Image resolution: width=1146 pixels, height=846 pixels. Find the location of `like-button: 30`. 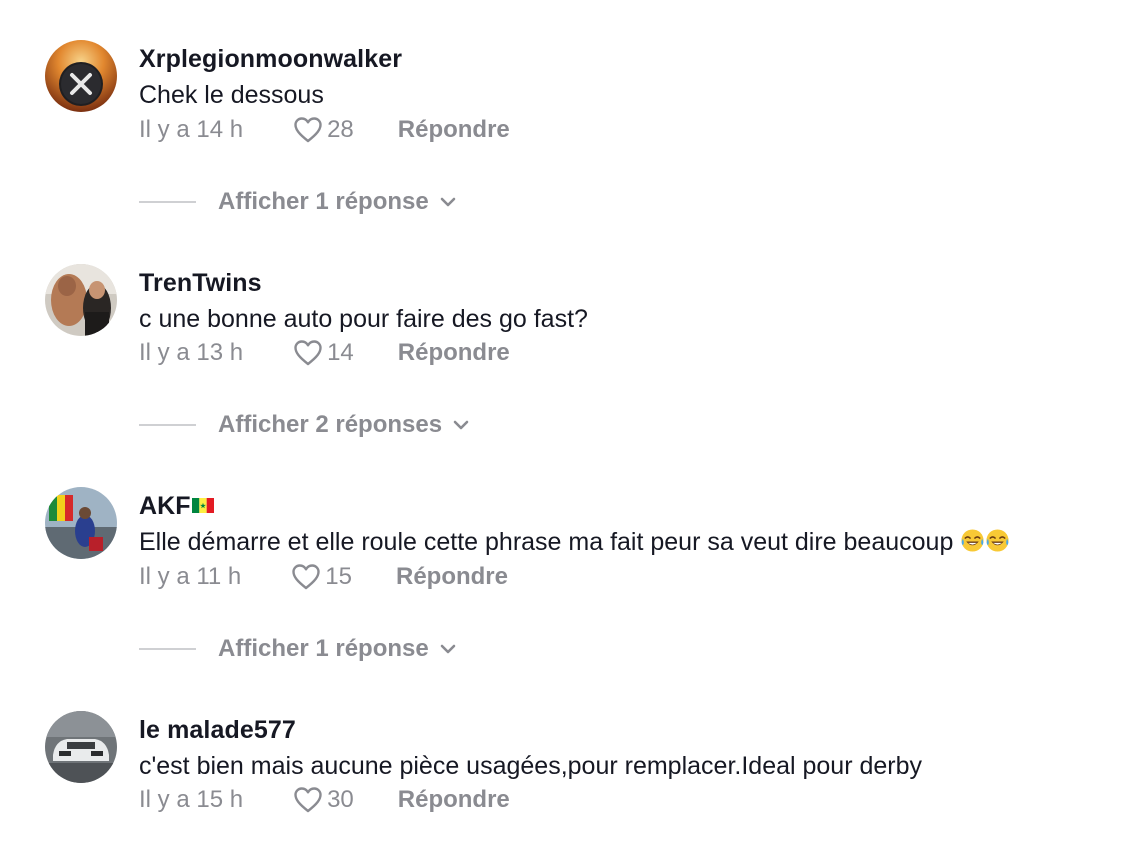

like-button: 30 is located at coordinates (323, 800).